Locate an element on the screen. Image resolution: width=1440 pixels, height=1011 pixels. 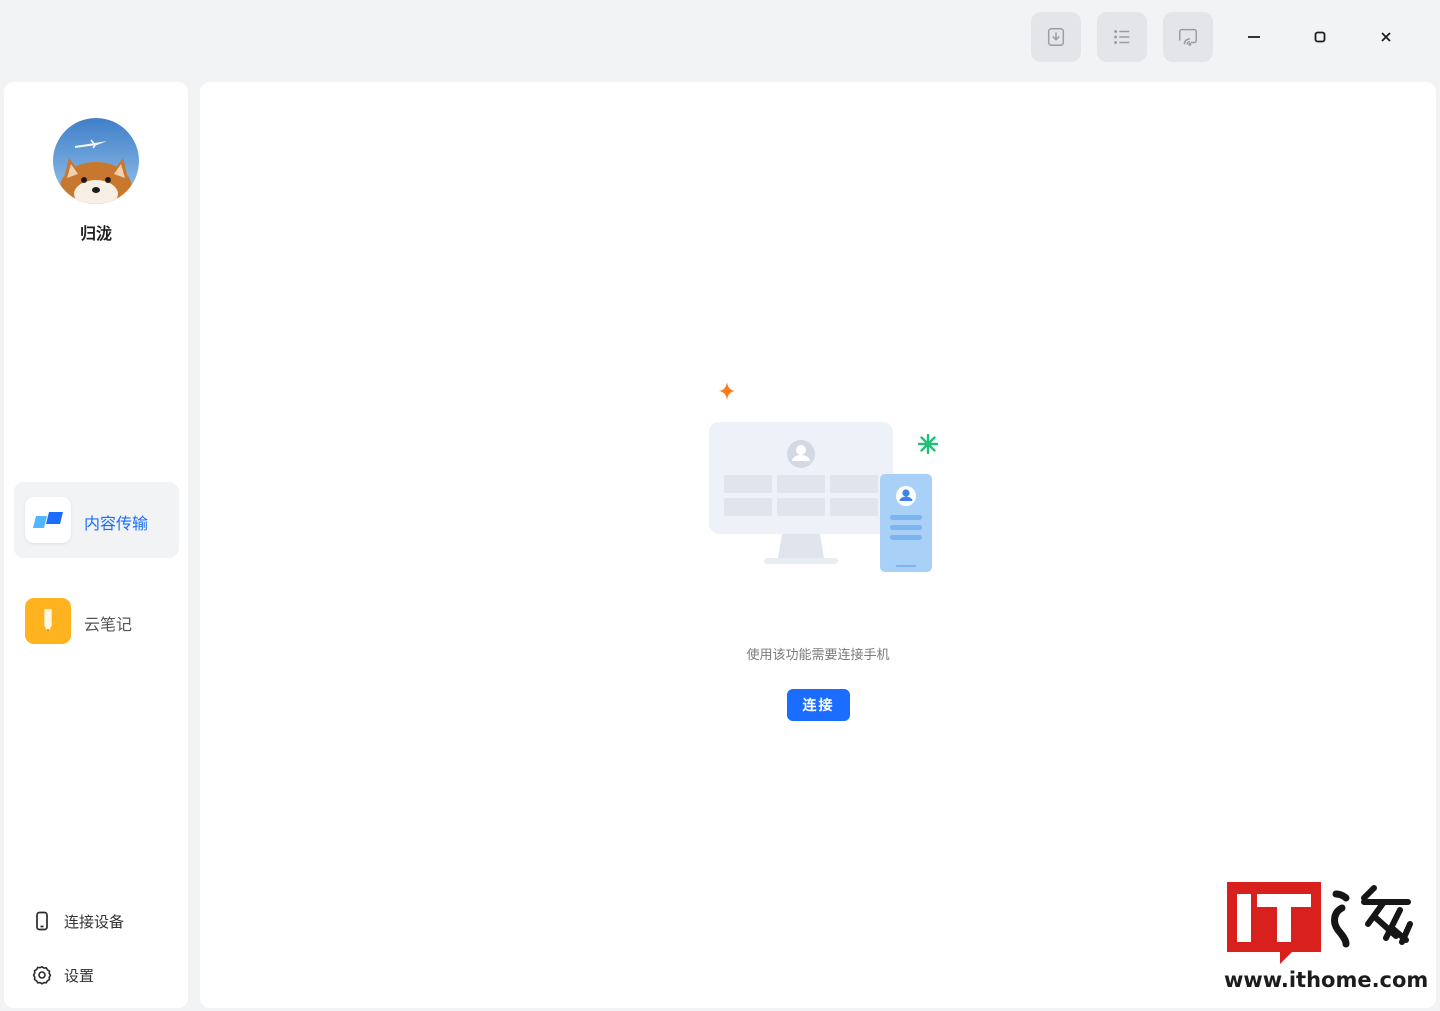
sidebar-item-cloud-note: 云笔记 is located at coordinates (96, 621).